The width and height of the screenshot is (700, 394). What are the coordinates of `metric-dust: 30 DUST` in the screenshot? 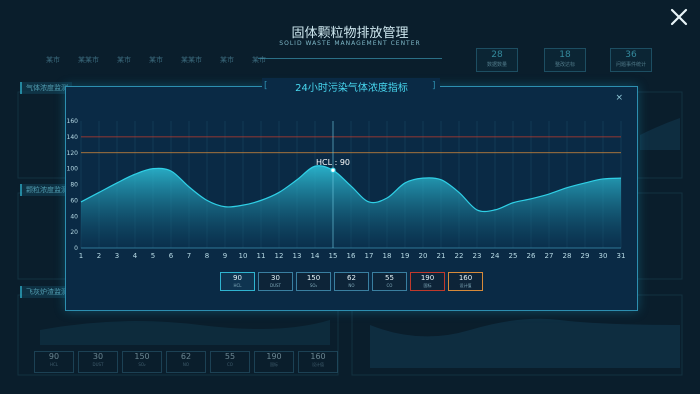 It's located at (275, 281).